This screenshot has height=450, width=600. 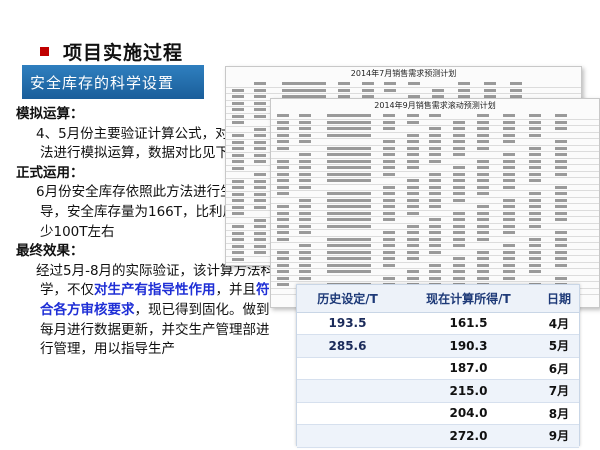 What do you see at coordinates (558, 413) in the screenshot?
I see `cell-date: 8月` at bounding box center [558, 413].